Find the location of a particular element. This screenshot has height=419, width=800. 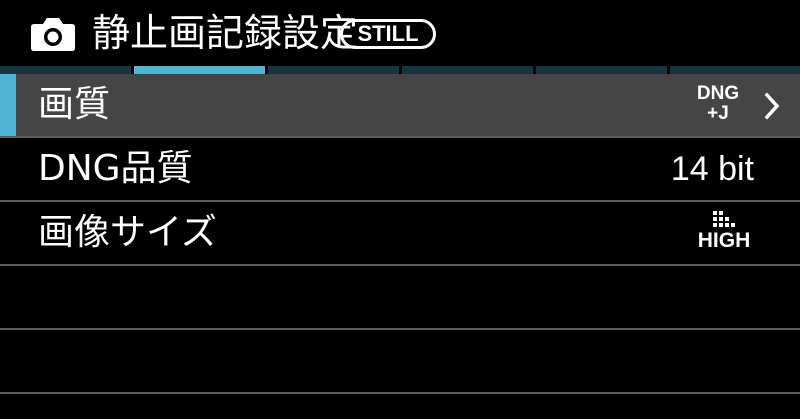

image-size-grid-icon is located at coordinates (724, 219).